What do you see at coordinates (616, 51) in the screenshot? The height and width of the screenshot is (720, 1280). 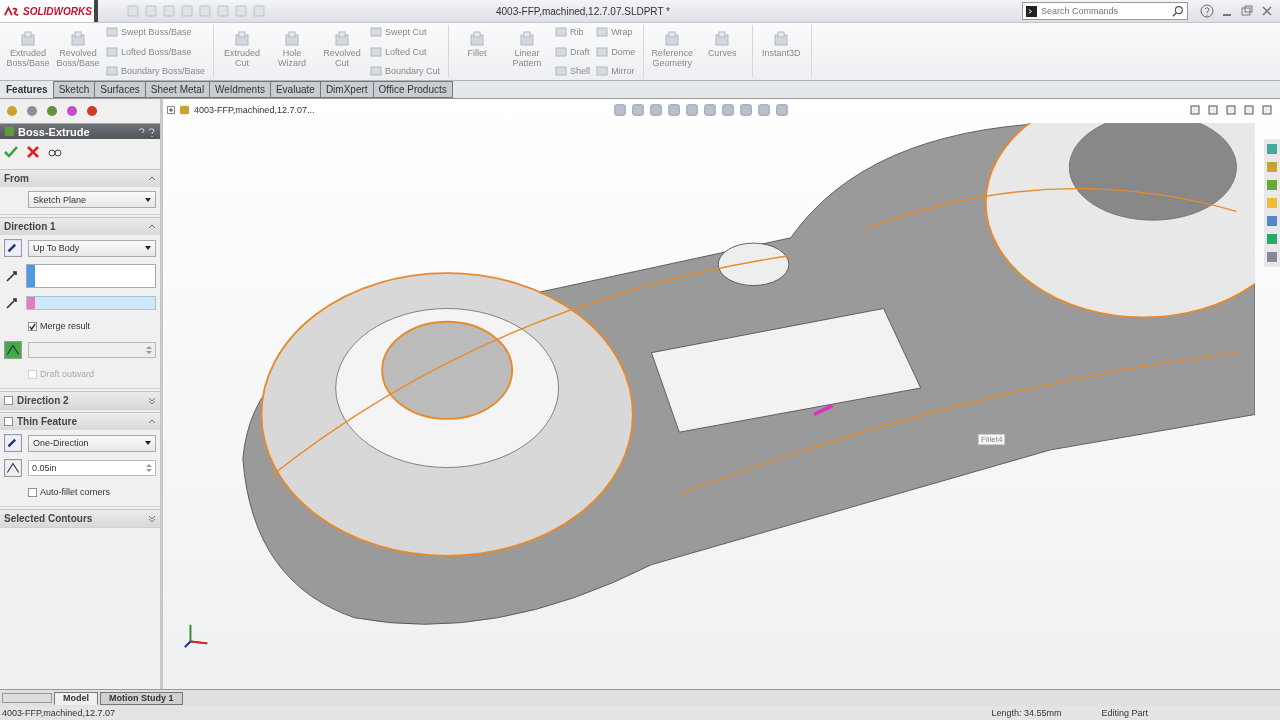 I see `ribbon-button: Dome` at bounding box center [616, 51].